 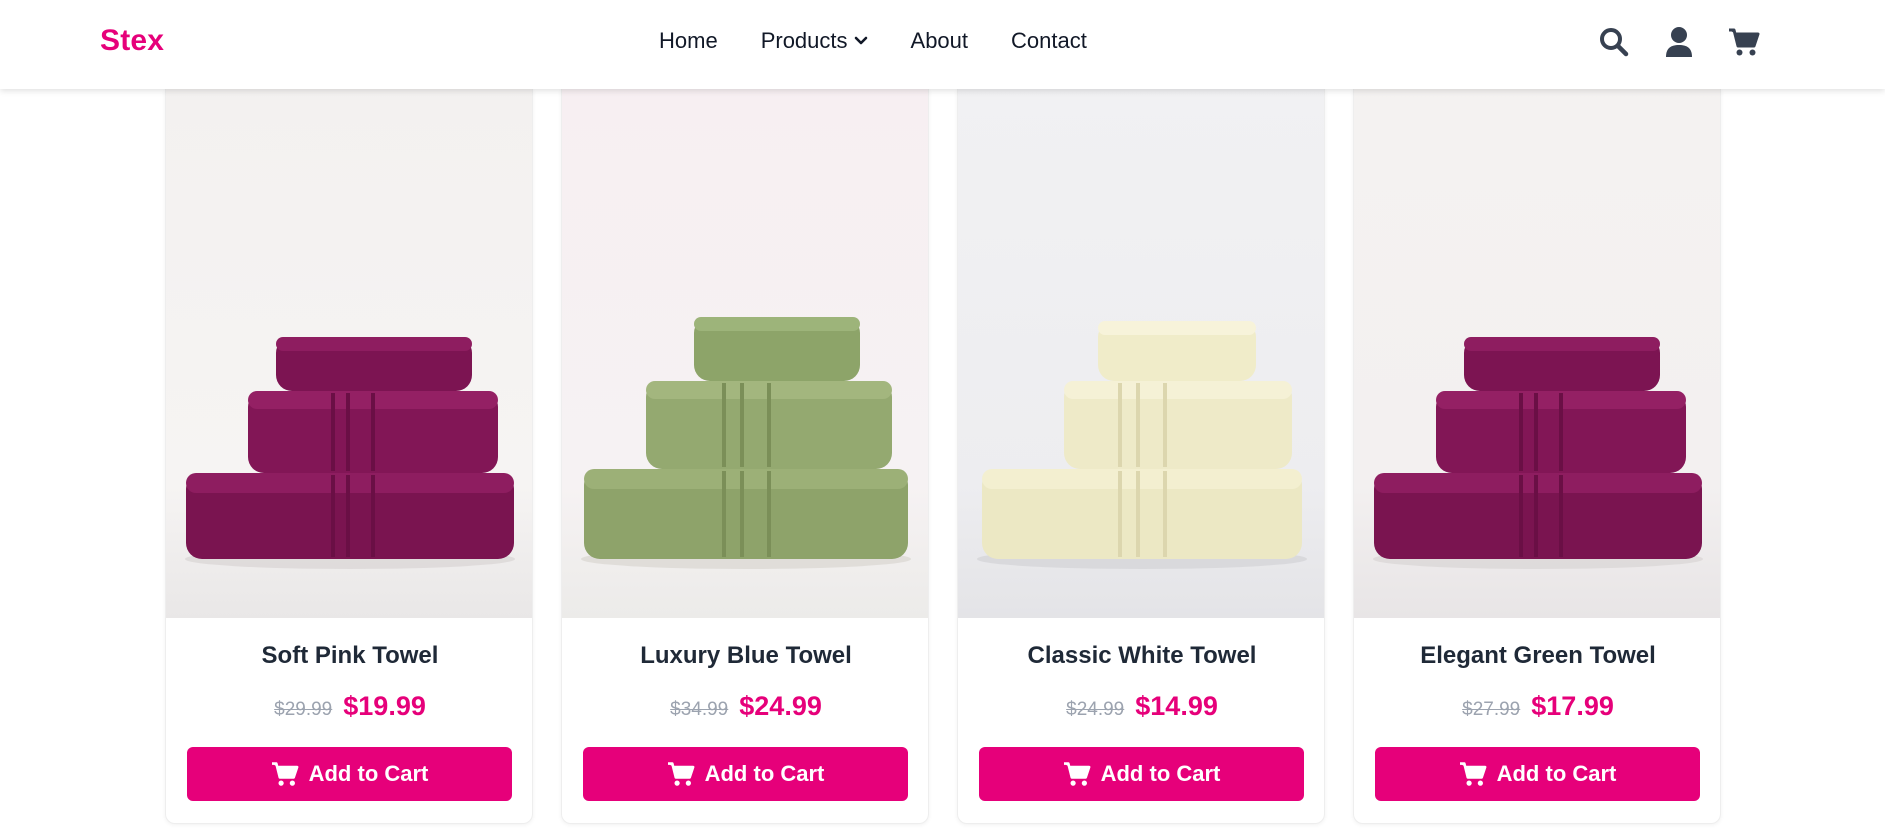 What do you see at coordinates (699, 709) in the screenshot?
I see `old-price: $34.99` at bounding box center [699, 709].